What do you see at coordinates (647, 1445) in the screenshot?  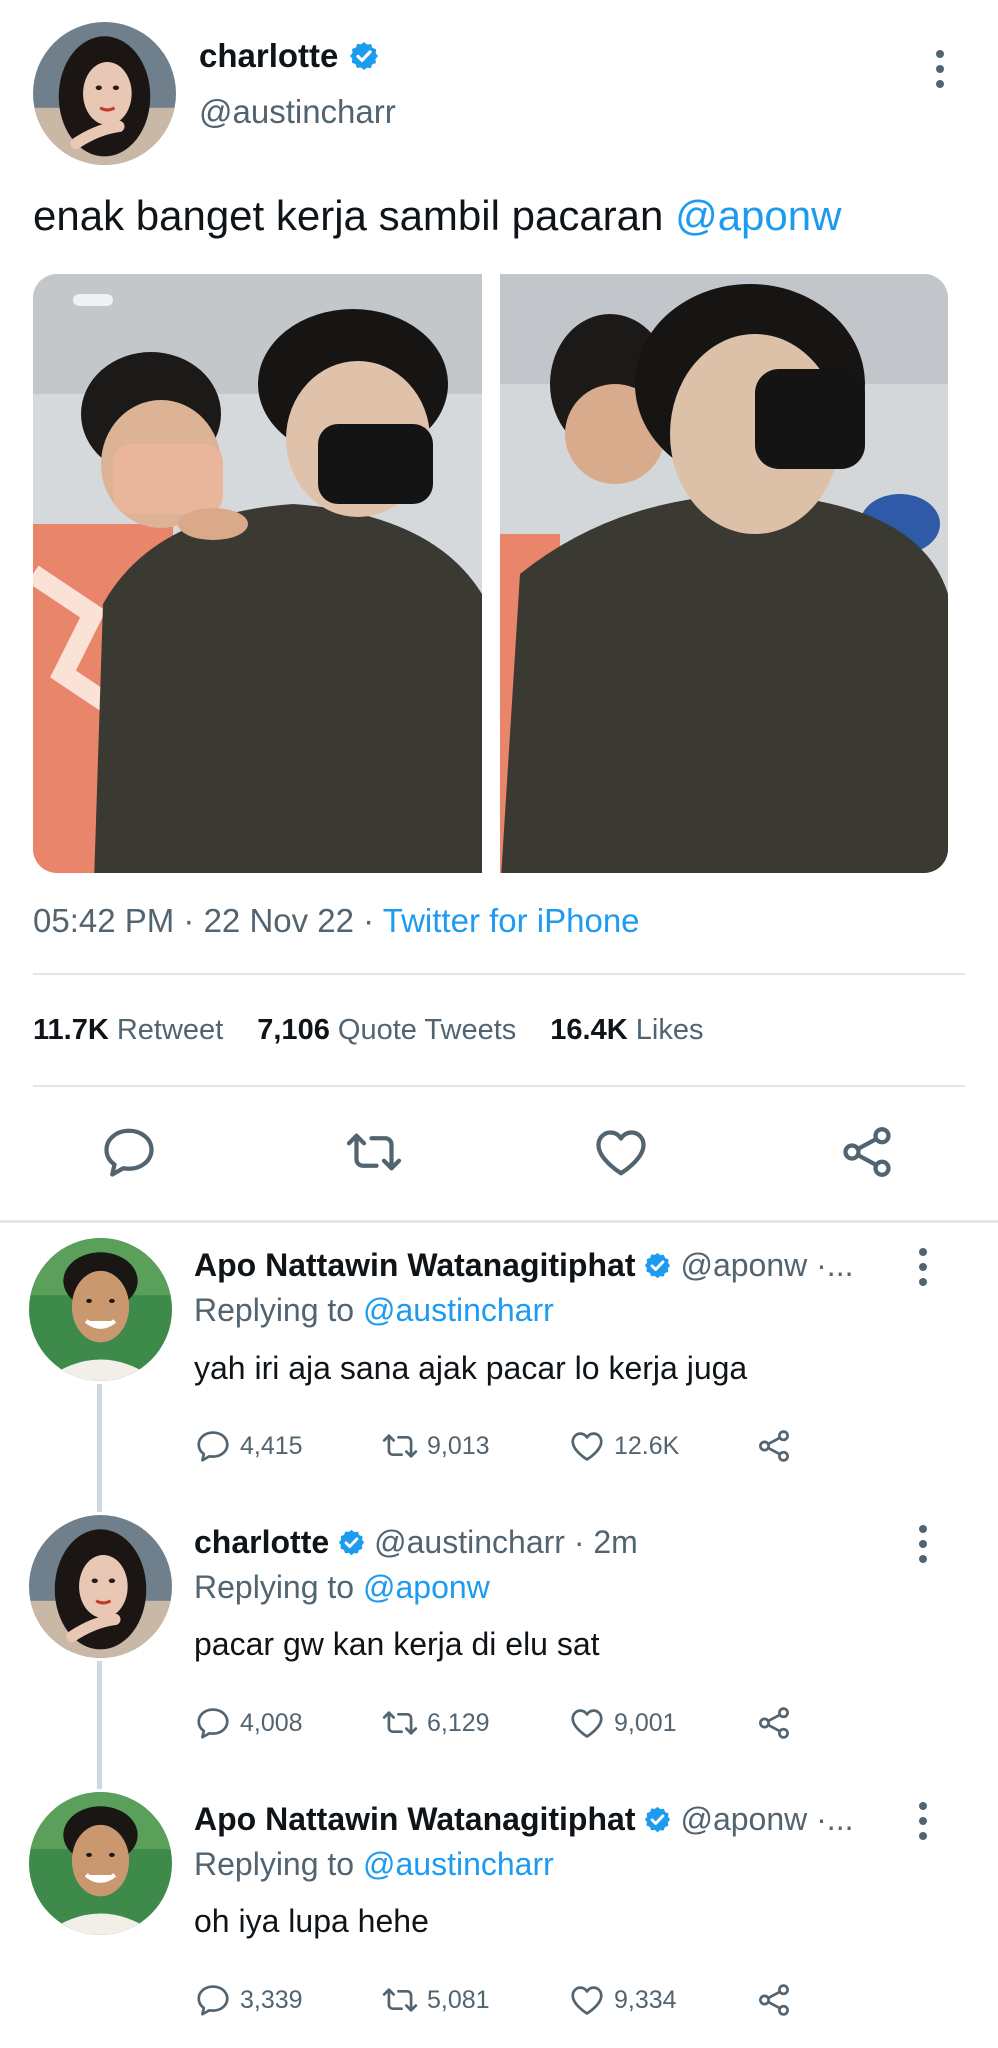 I see `like-count: 12.6K` at bounding box center [647, 1445].